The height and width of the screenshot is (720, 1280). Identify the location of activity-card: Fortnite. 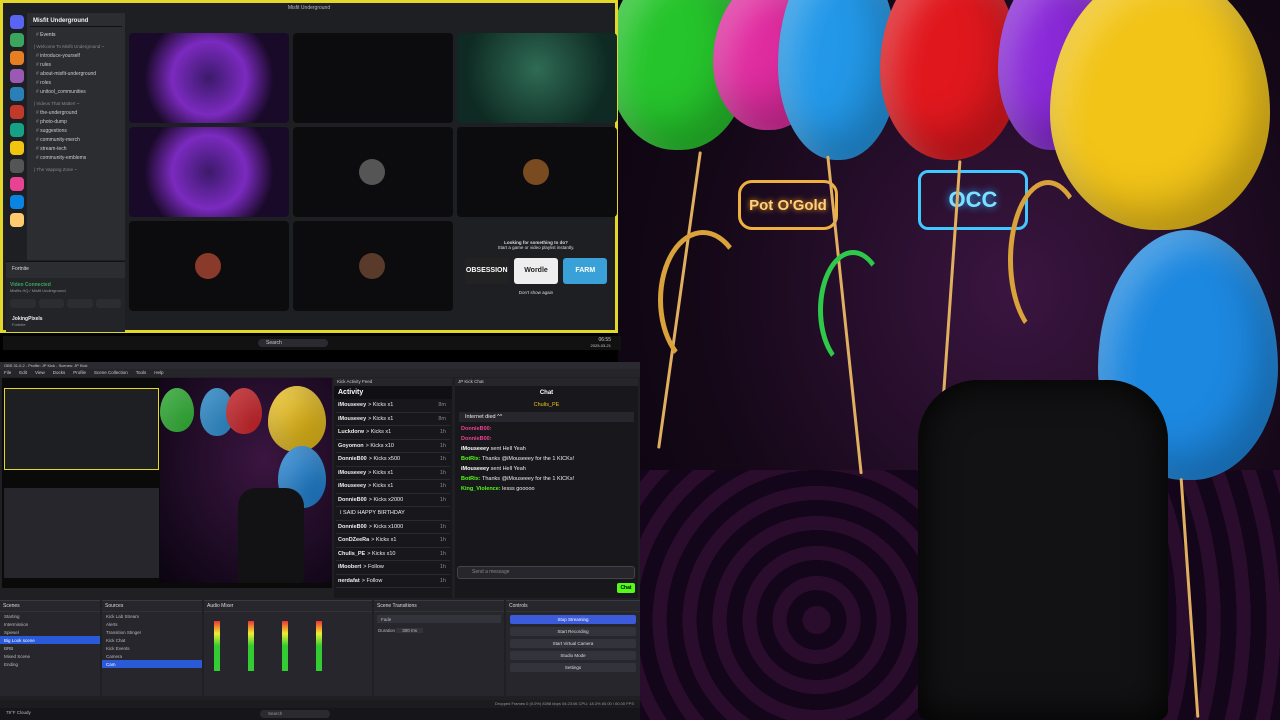
(65, 269).